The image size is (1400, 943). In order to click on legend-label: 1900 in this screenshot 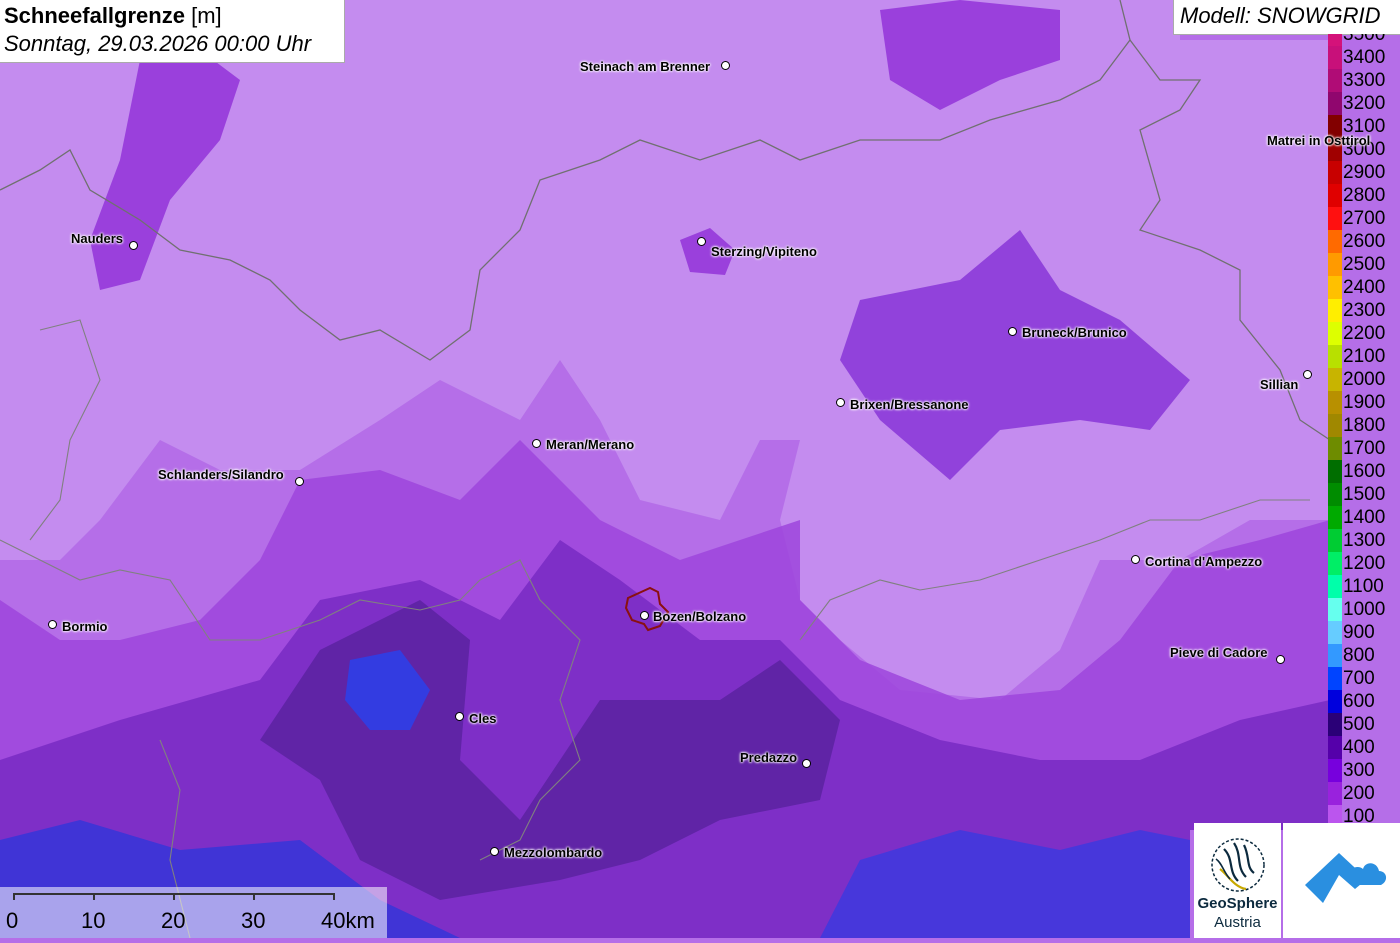, I will do `click(1364, 402)`.